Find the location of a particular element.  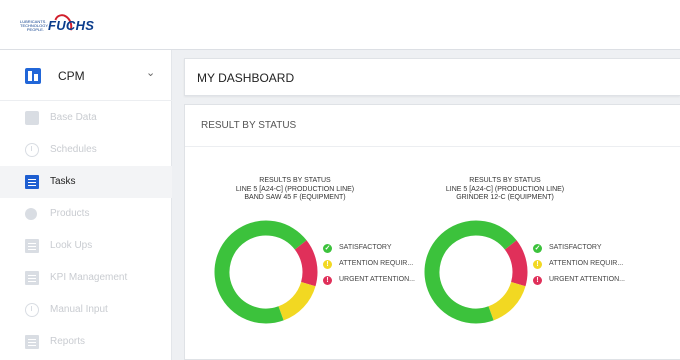

section-title: RESULT BY STATUS is located at coordinates (249, 125).